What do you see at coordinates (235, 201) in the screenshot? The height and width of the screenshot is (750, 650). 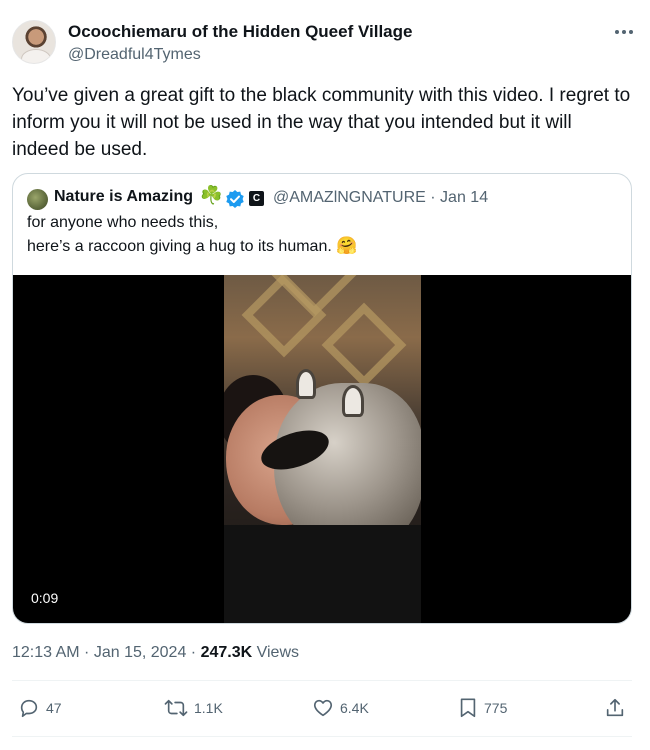 I see `verified-icon` at bounding box center [235, 201].